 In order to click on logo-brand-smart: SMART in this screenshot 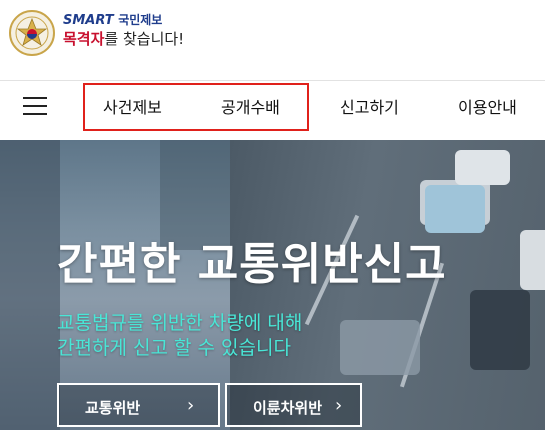, I will do `click(88, 20)`.